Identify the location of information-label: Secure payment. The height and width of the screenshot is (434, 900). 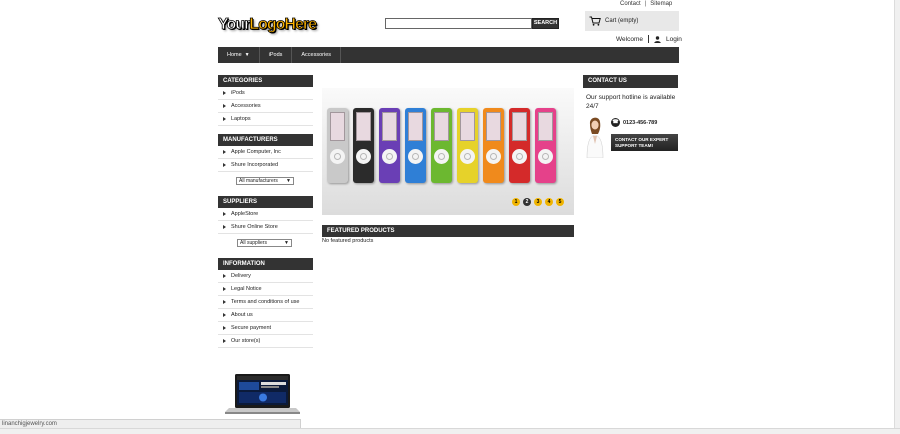
(251, 328).